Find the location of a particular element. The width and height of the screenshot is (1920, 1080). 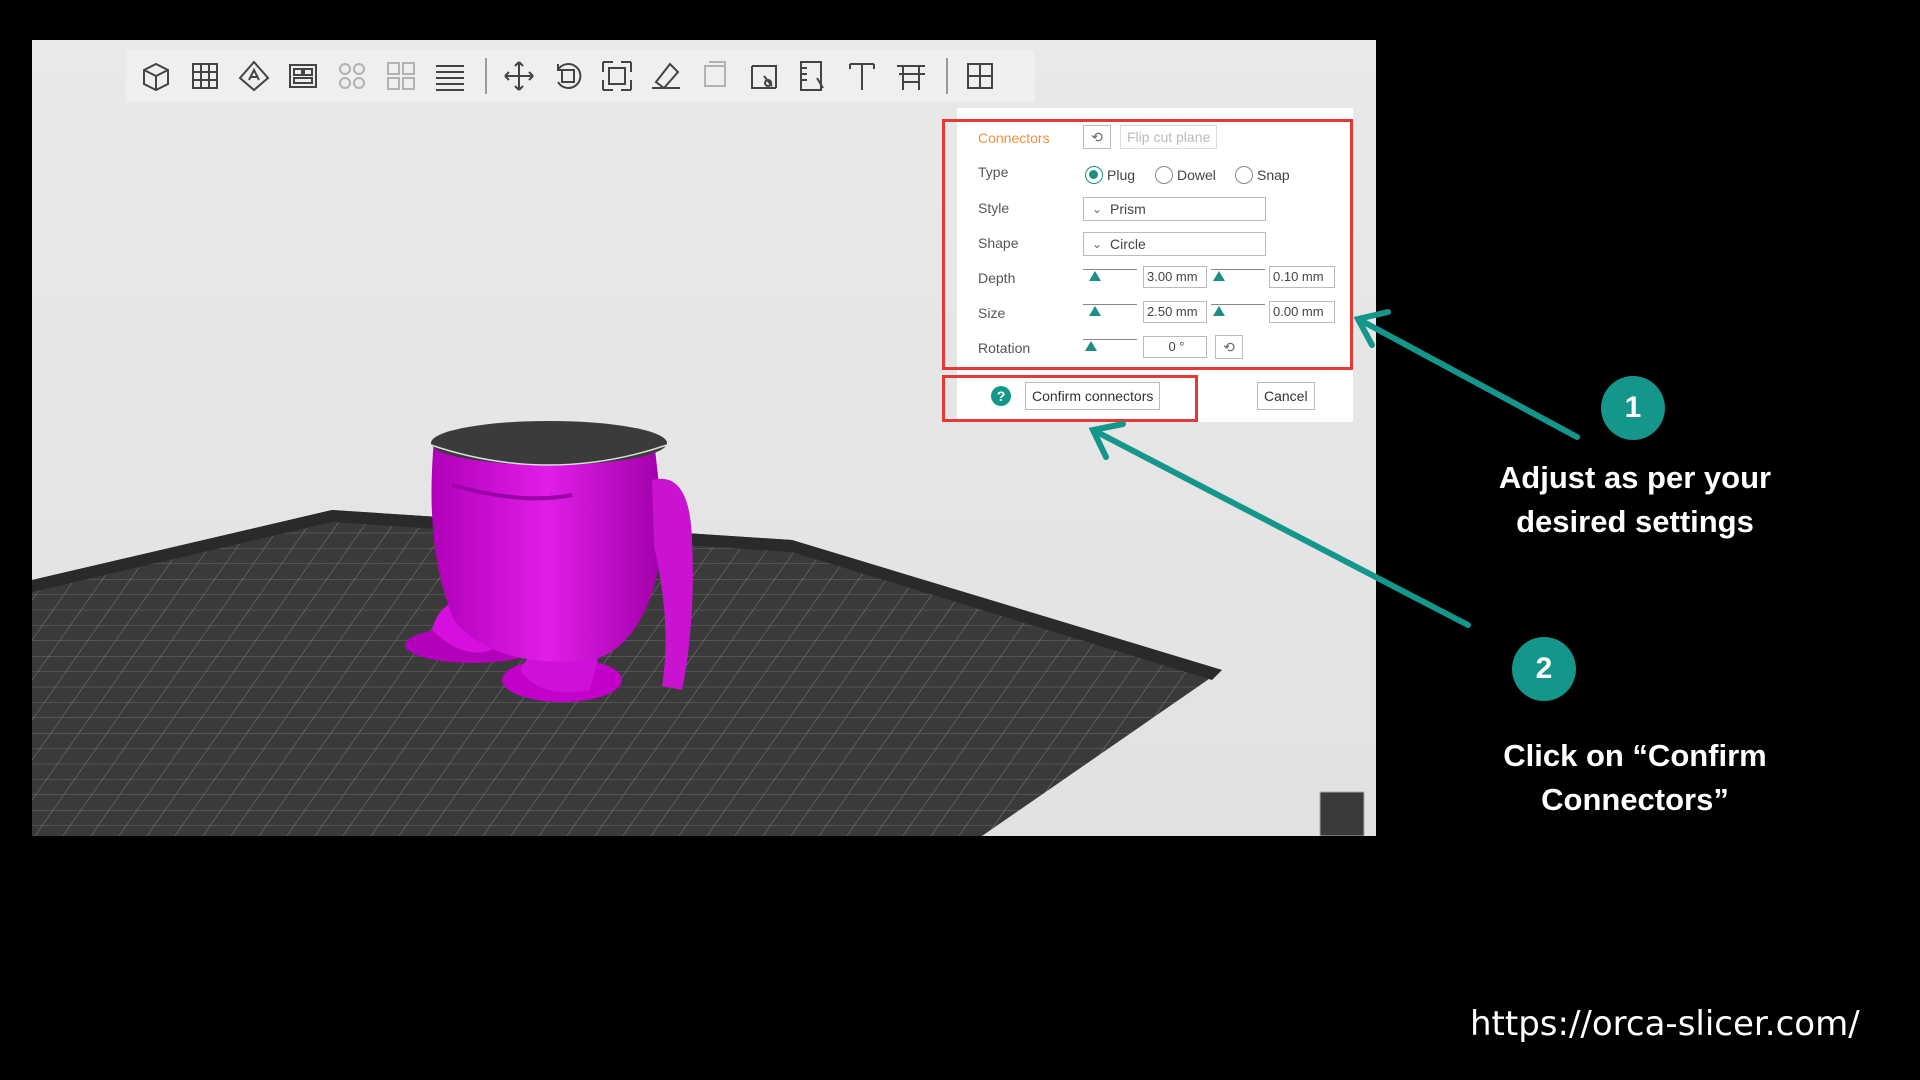

plate-thumbnail is located at coordinates (1342, 813).